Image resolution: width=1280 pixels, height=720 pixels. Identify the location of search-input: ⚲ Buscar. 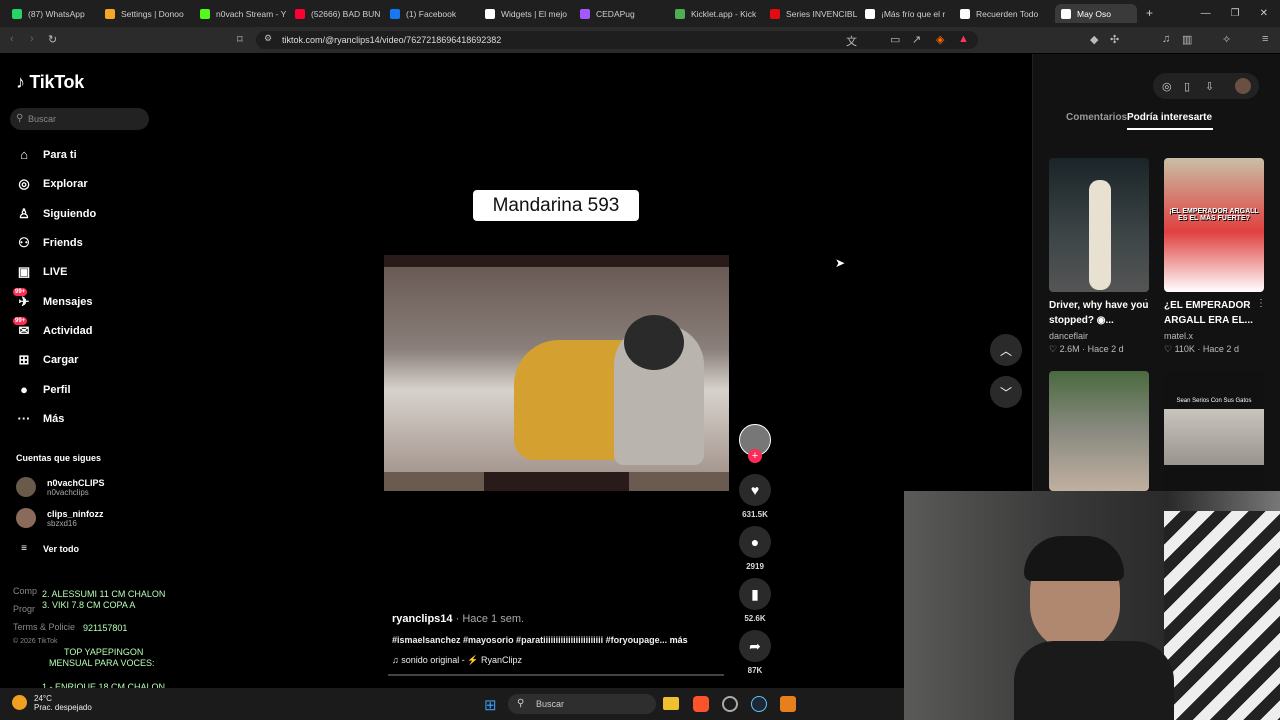
(79, 119).